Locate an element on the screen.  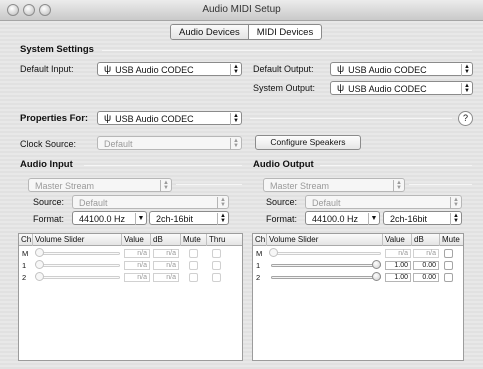
system-settings-heading: System Settings is located at coordinates (57, 49).